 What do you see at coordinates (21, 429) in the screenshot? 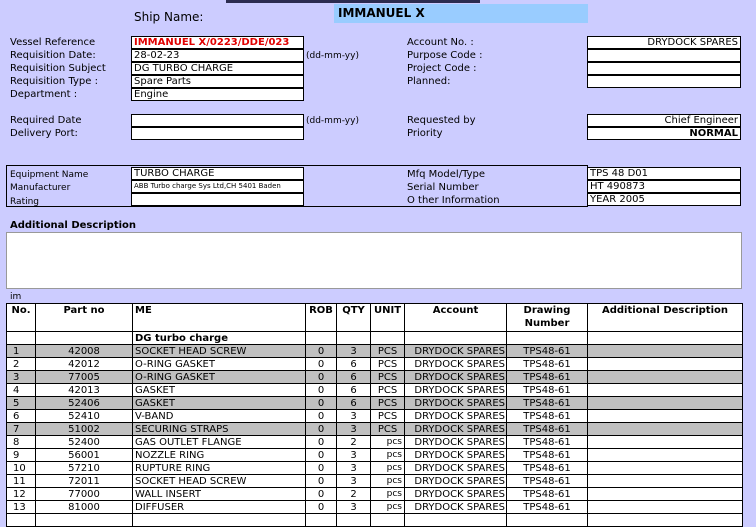
I see `row-no-cell: 7` at bounding box center [21, 429].